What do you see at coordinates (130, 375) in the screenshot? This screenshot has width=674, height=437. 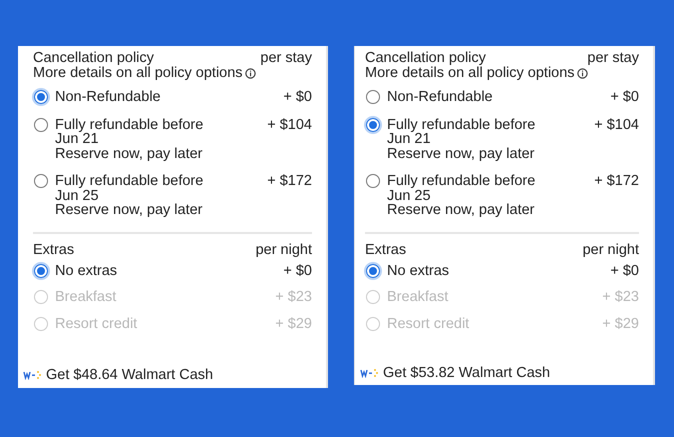 I see `cash-reward-text: Get $48.64 Walmart Cash` at bounding box center [130, 375].